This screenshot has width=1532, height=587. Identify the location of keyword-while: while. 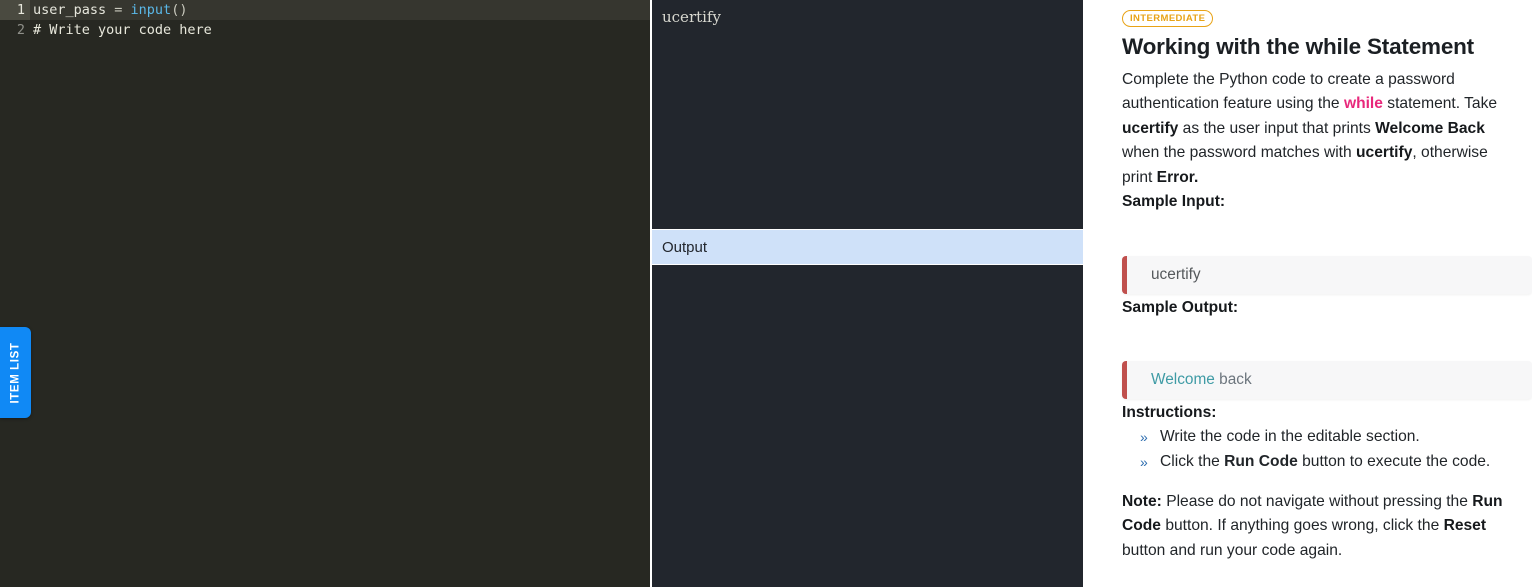
(1363, 104).